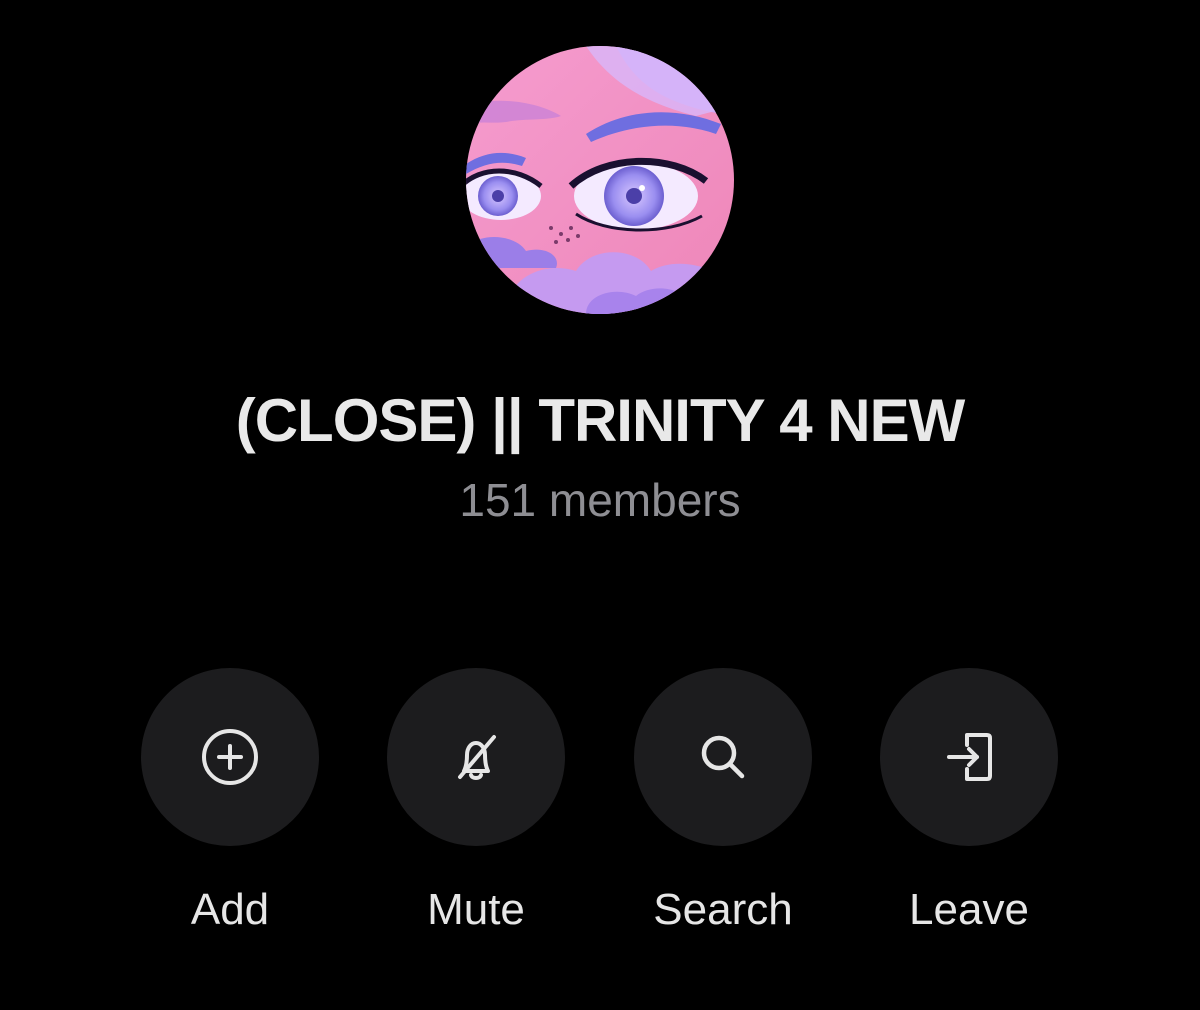 This screenshot has height=1010, width=1200. I want to click on bell-slash-icon, so click(477, 757).